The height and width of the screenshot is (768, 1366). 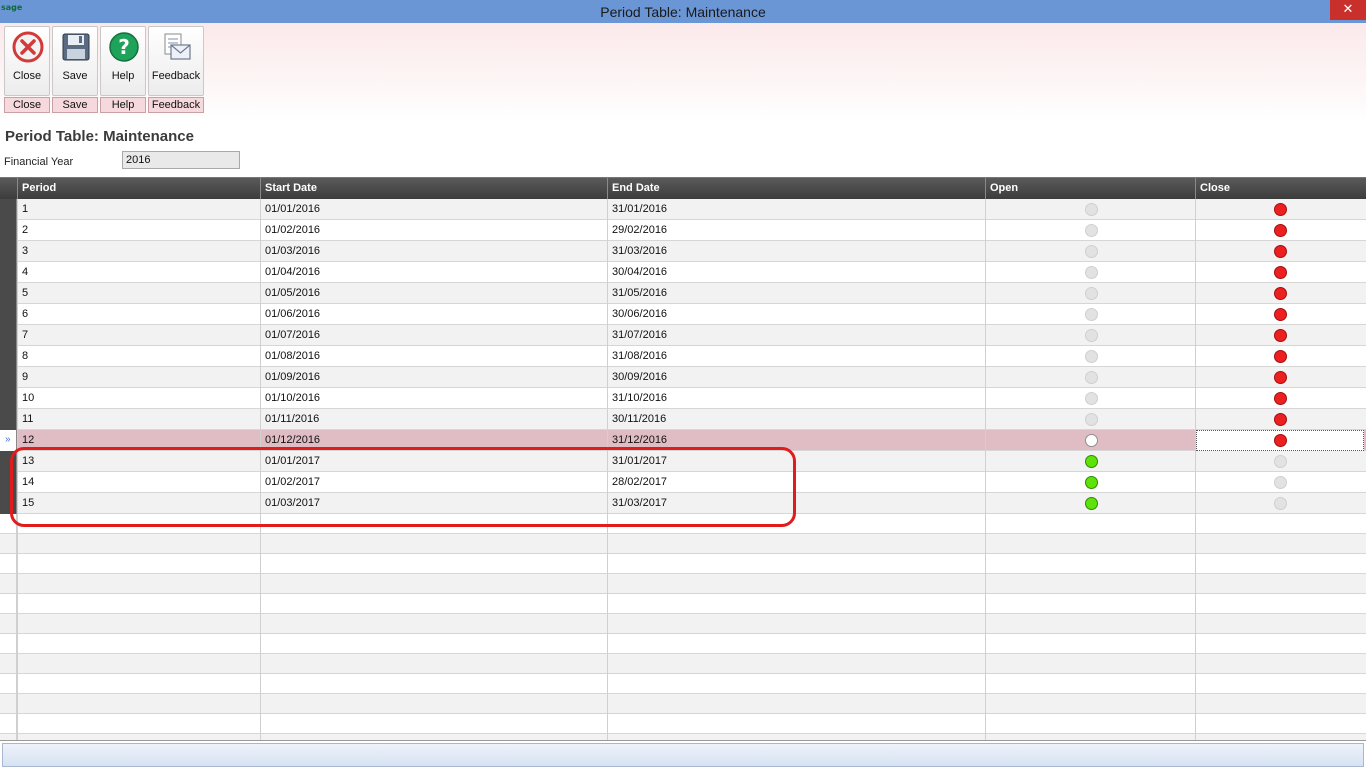 I want to click on cell-period: 3, so click(x=138, y=251).